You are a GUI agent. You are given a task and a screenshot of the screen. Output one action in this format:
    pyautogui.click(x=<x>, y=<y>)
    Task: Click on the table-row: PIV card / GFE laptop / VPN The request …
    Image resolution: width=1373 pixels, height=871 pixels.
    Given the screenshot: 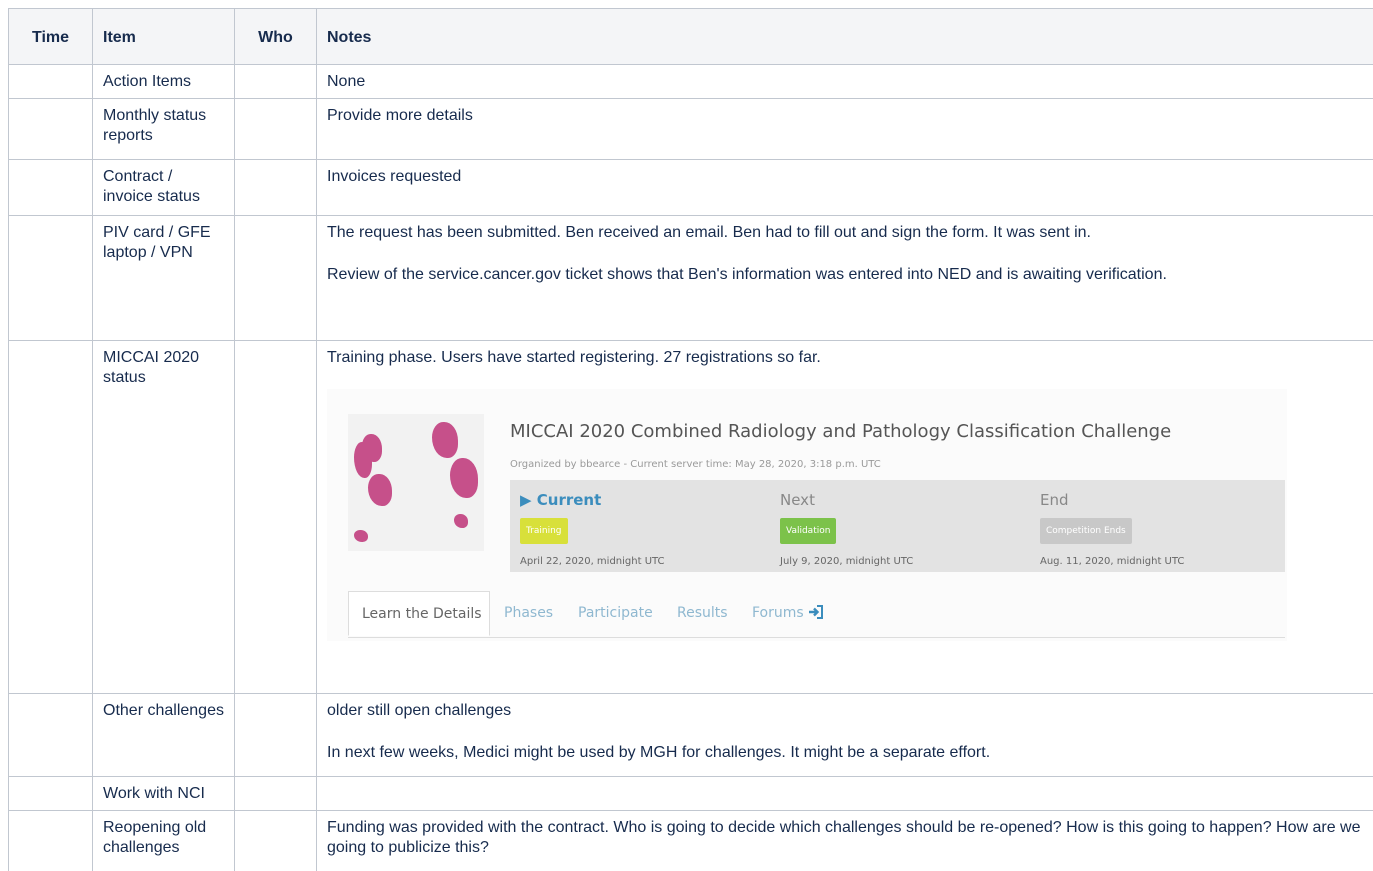 What is the action you would take?
    pyautogui.click(x=690, y=278)
    